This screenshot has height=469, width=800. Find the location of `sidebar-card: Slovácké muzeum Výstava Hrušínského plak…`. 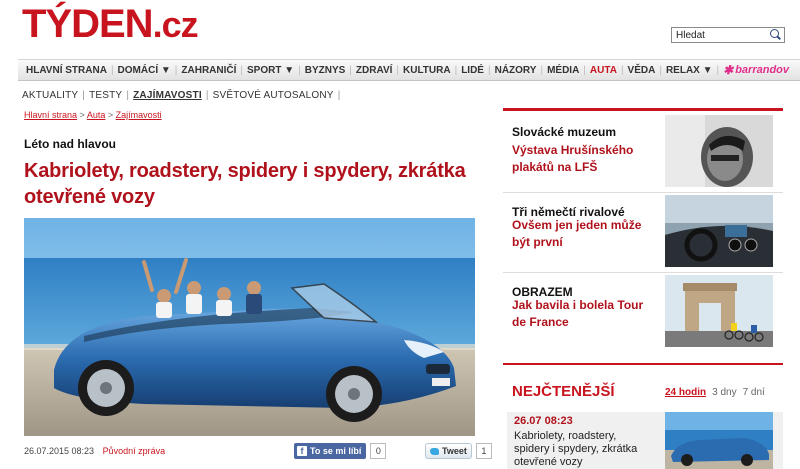

sidebar-card: Slovácké muzeum Výstava Hrušínského plak… is located at coordinates (643, 153).